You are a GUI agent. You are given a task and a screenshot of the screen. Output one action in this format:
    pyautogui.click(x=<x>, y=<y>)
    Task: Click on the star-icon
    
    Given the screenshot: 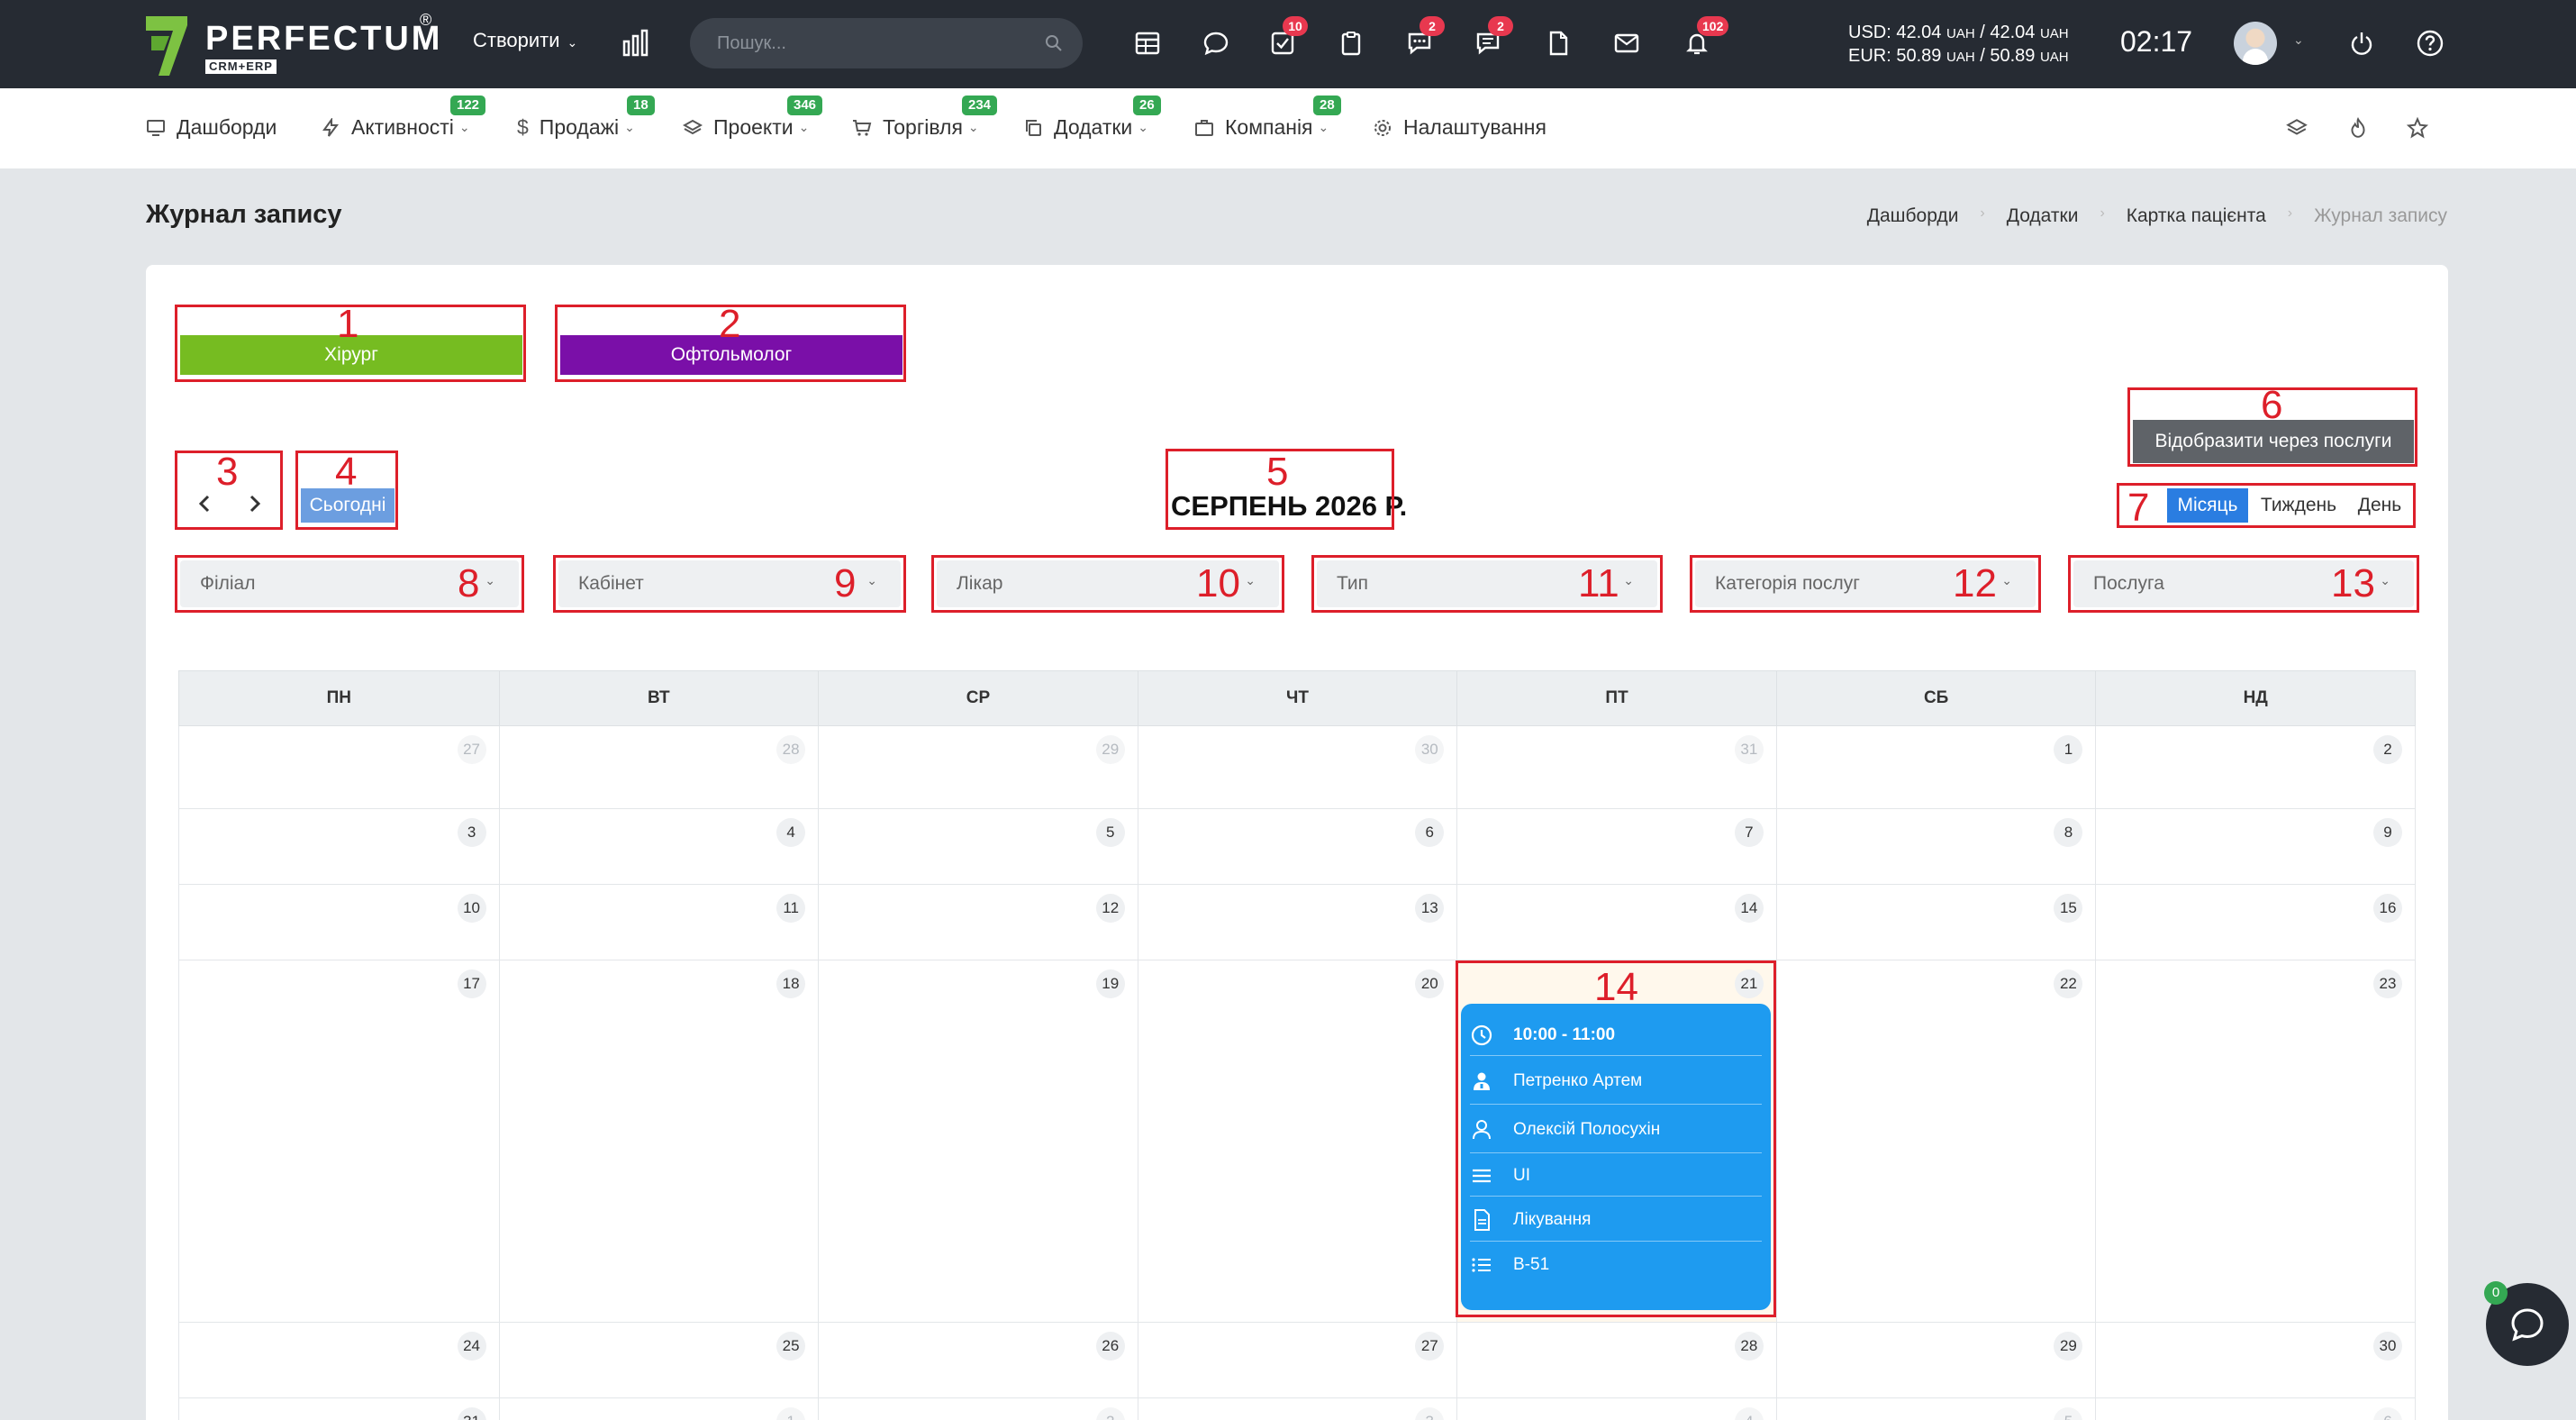 What is the action you would take?
    pyautogui.click(x=2417, y=128)
    